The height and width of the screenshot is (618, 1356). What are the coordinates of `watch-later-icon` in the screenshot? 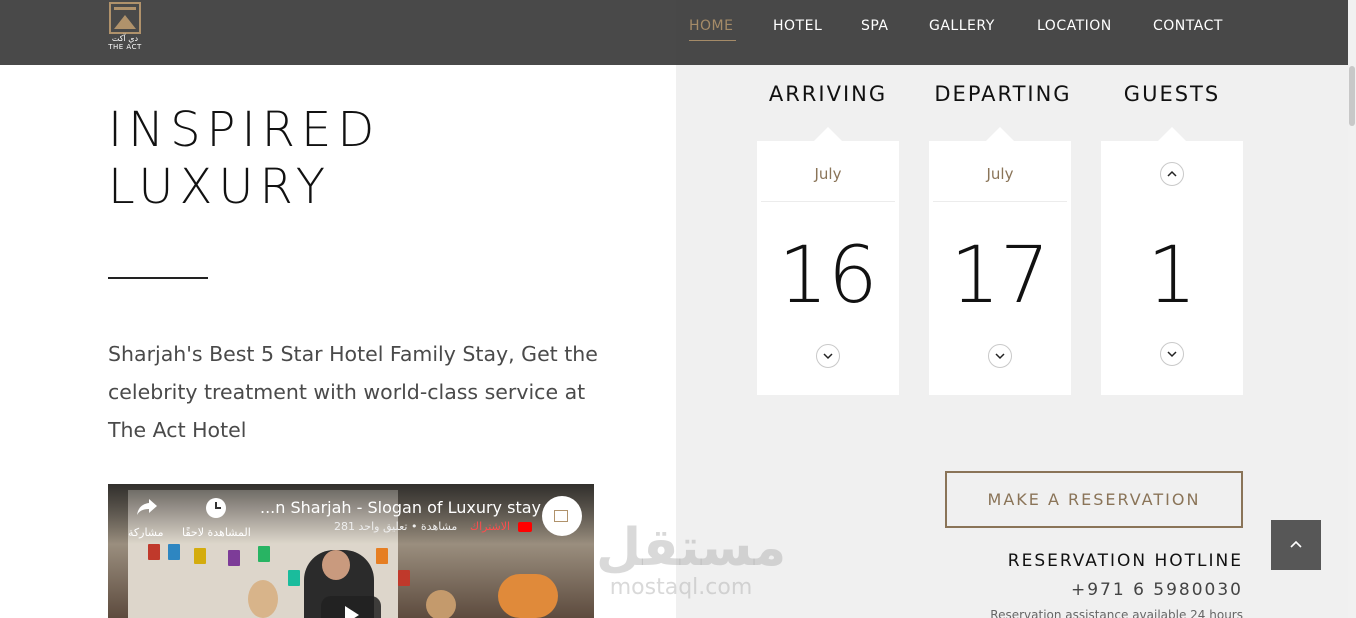 It's located at (216, 508).